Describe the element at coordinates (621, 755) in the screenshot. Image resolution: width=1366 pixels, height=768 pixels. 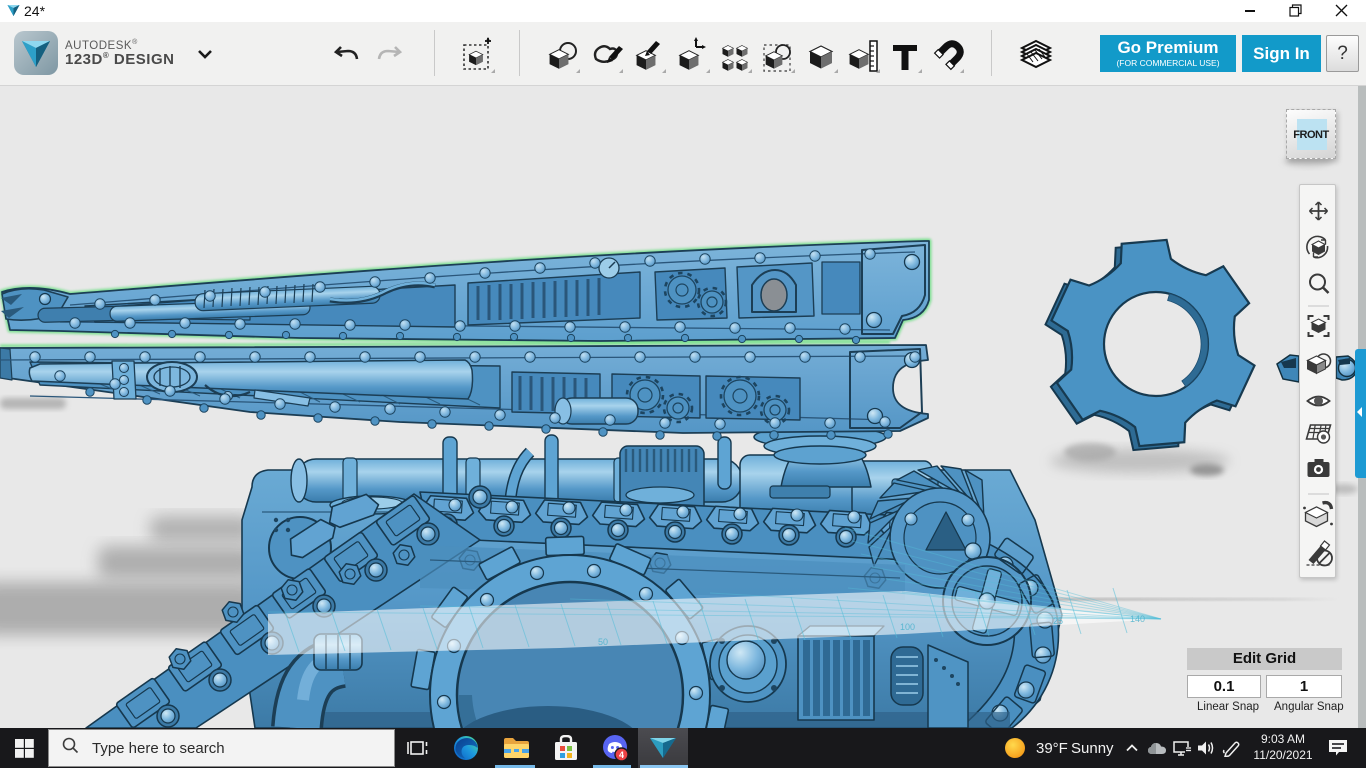
I see `svg-text: 4` at that location.